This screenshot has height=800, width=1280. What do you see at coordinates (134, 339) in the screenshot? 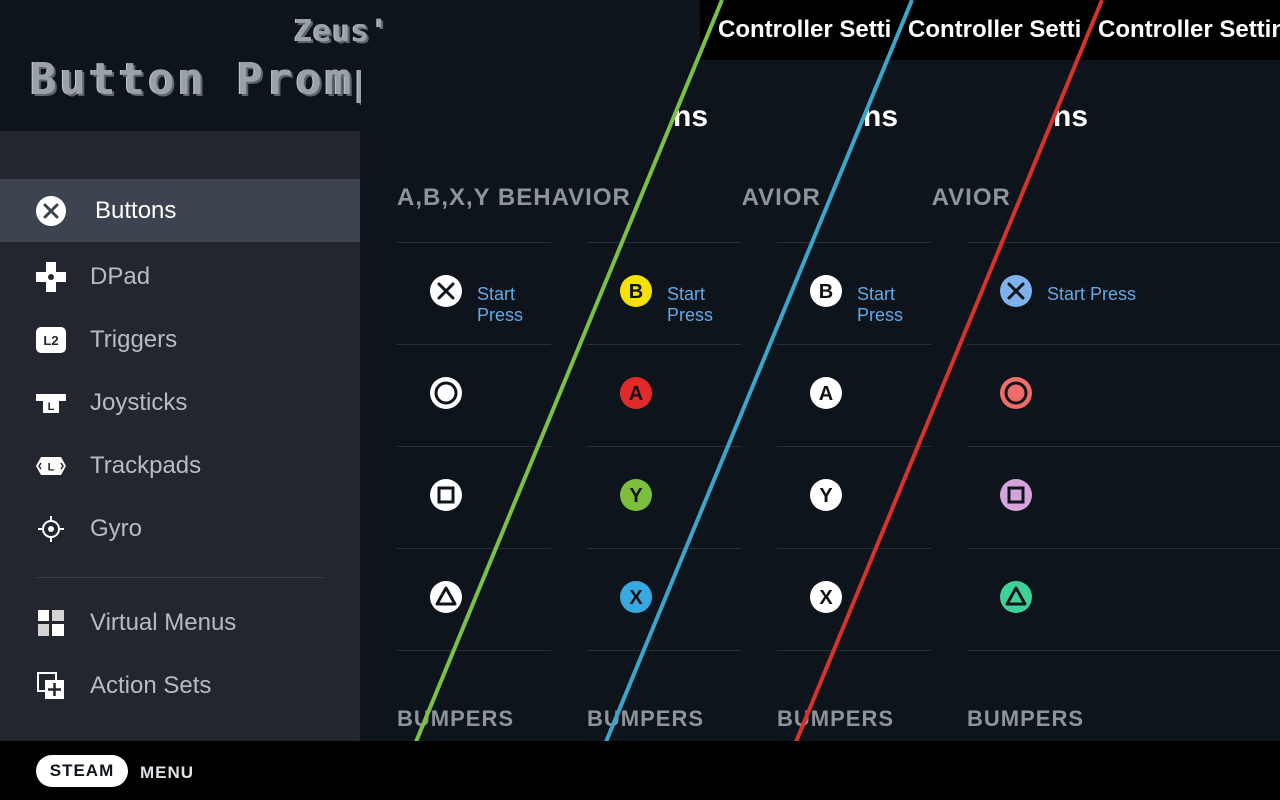
I see `sidebar-item-label: Triggers` at bounding box center [134, 339].